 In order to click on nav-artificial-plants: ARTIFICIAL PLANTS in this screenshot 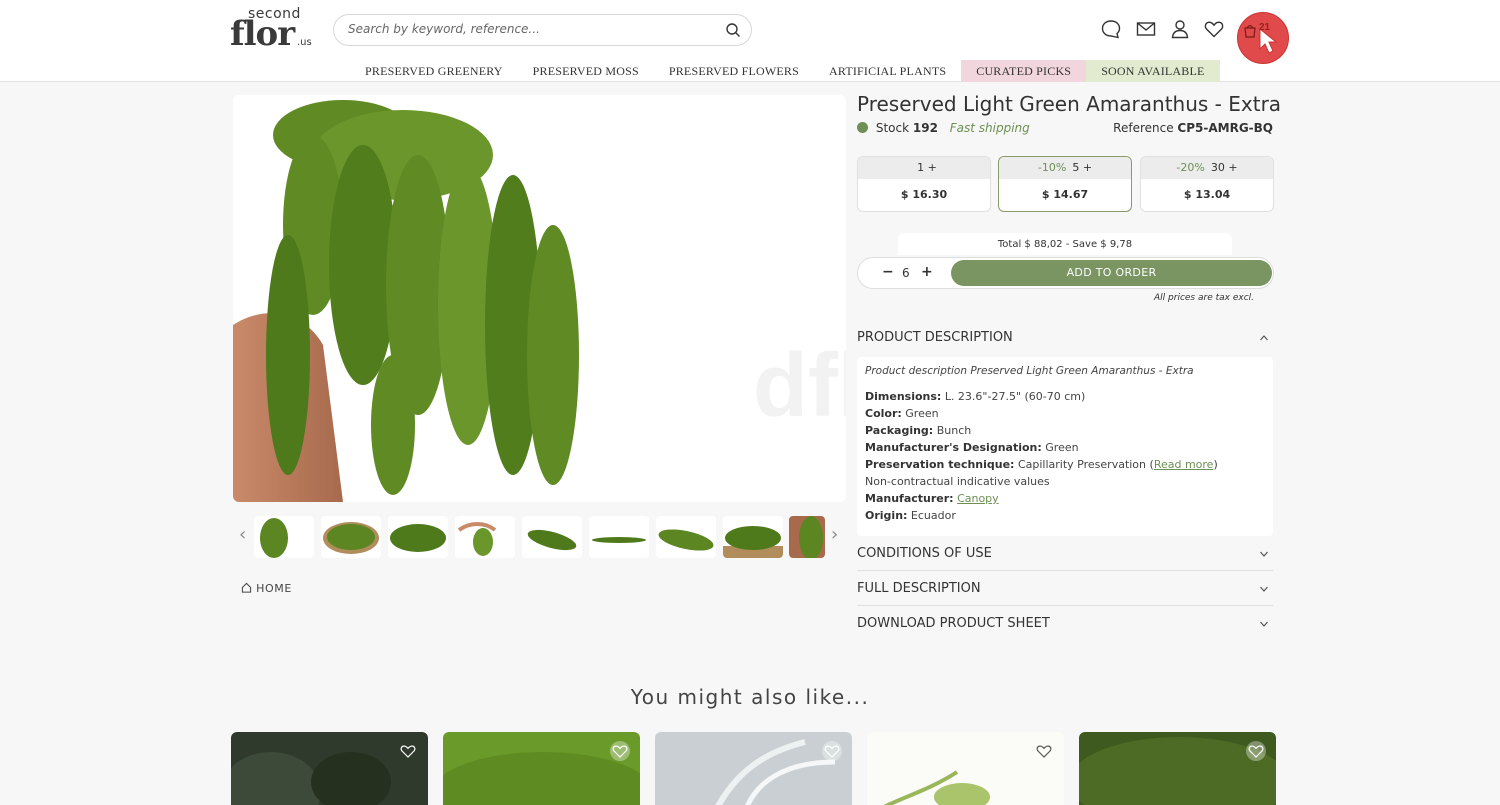, I will do `click(887, 71)`.